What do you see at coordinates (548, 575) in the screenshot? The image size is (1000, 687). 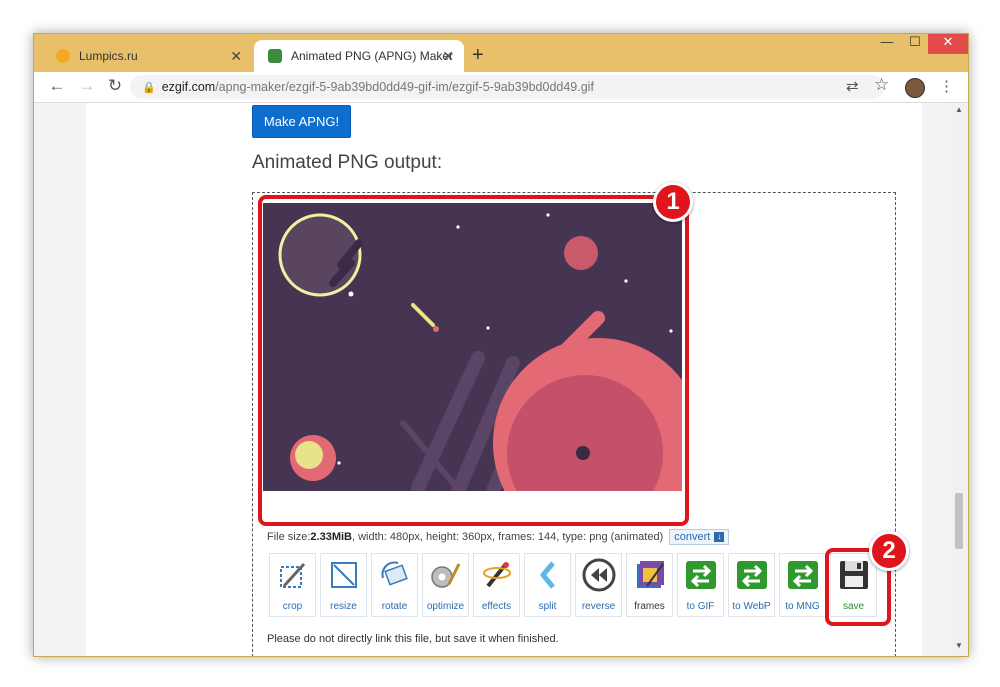 I see `split-icon` at bounding box center [548, 575].